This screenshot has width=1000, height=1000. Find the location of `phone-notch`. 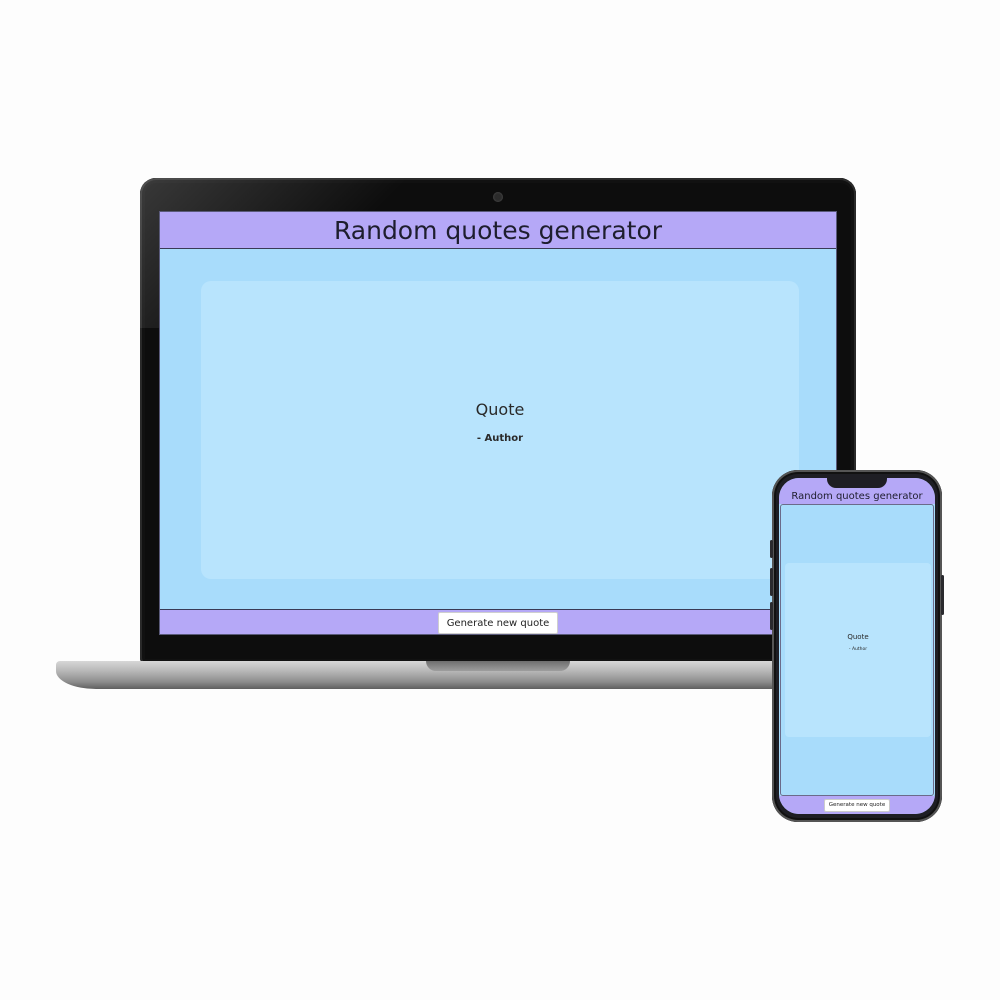

phone-notch is located at coordinates (857, 483).